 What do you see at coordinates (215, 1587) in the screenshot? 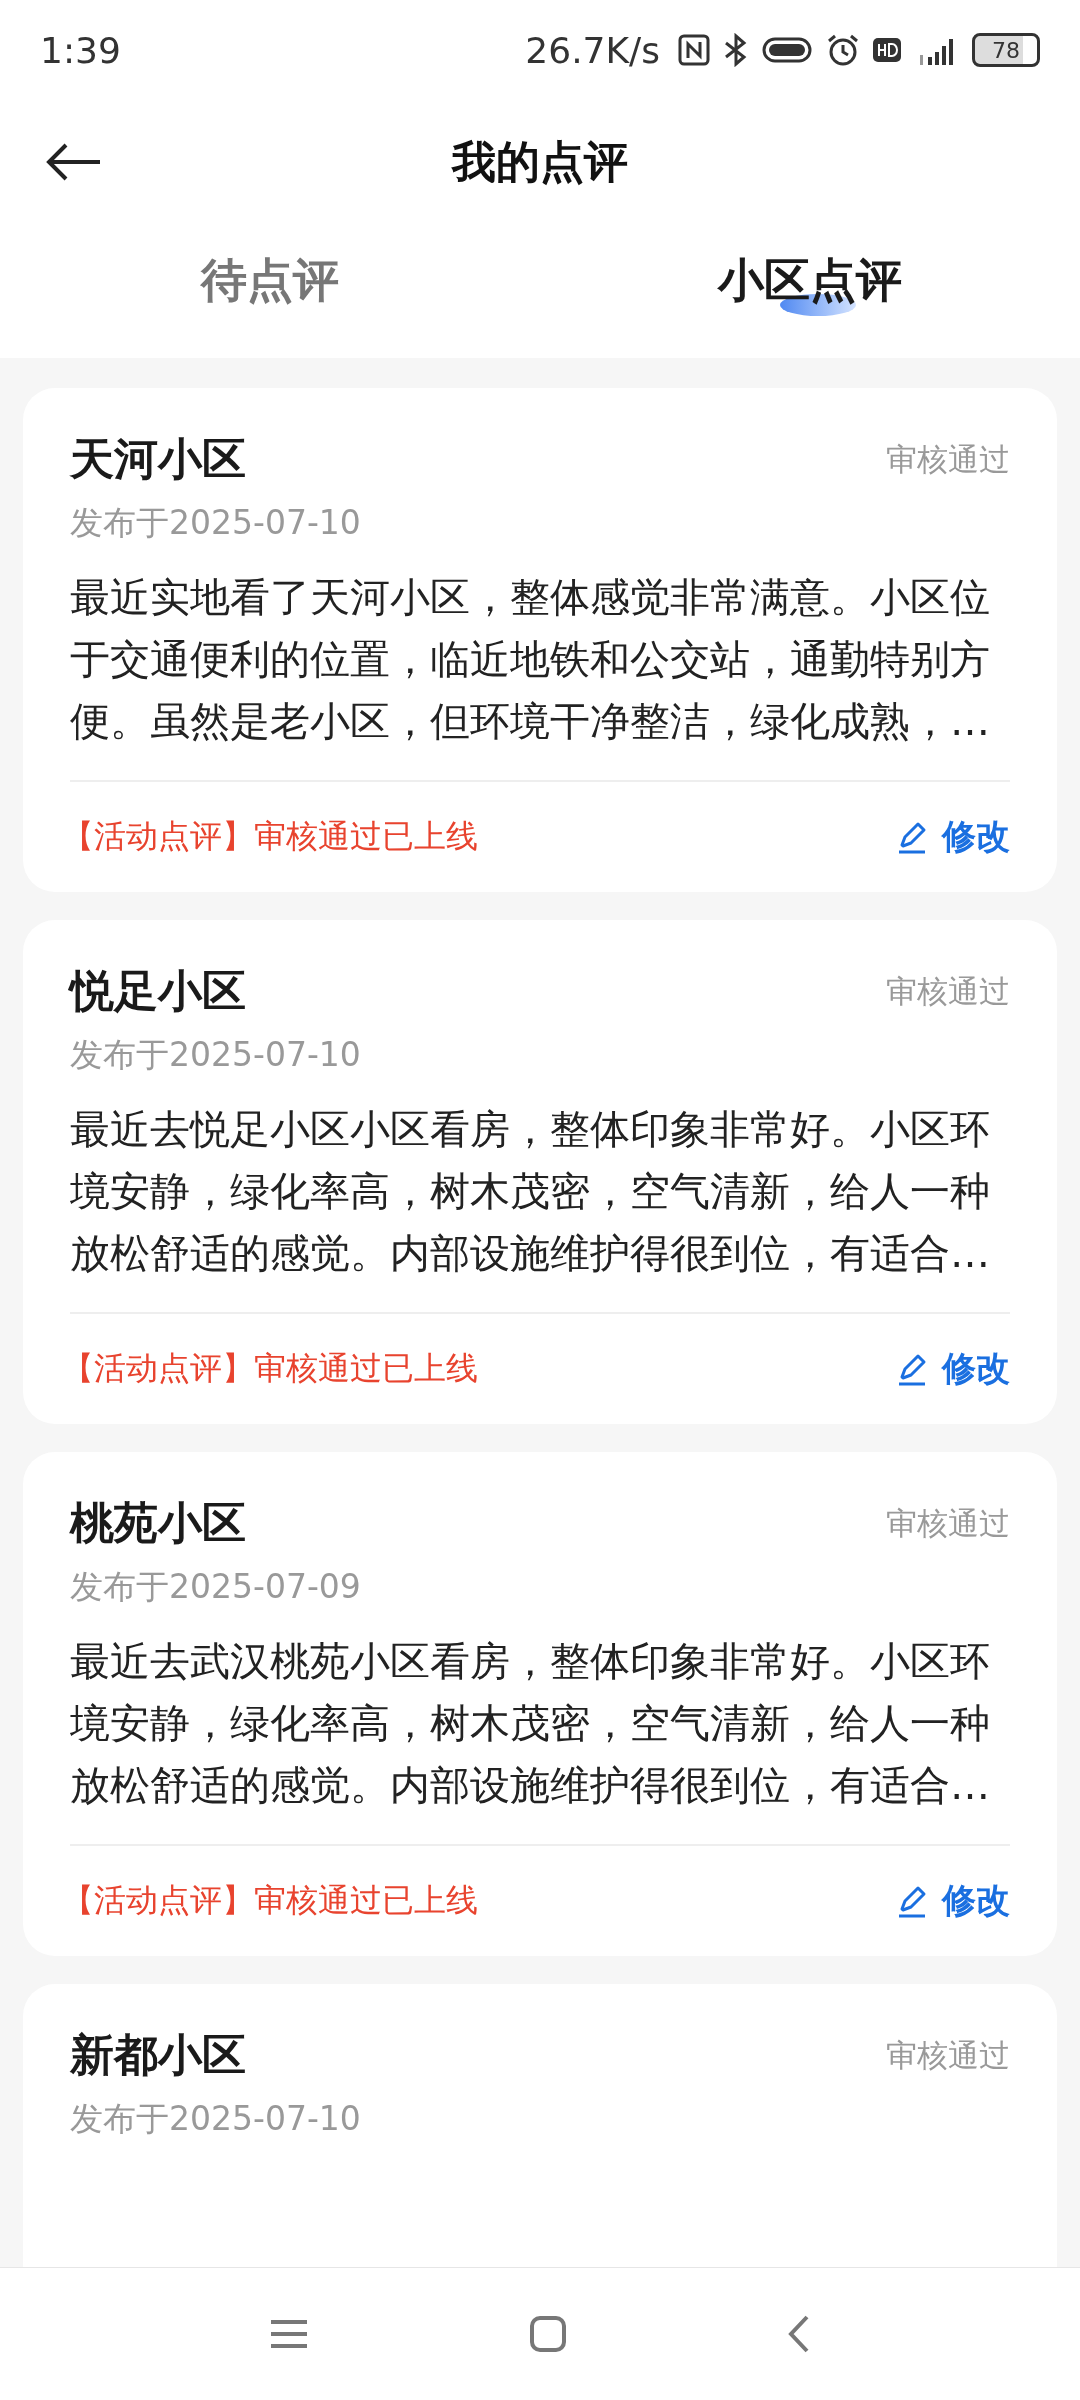
I see `publish-date: 发布于2025-07-09` at bounding box center [215, 1587].